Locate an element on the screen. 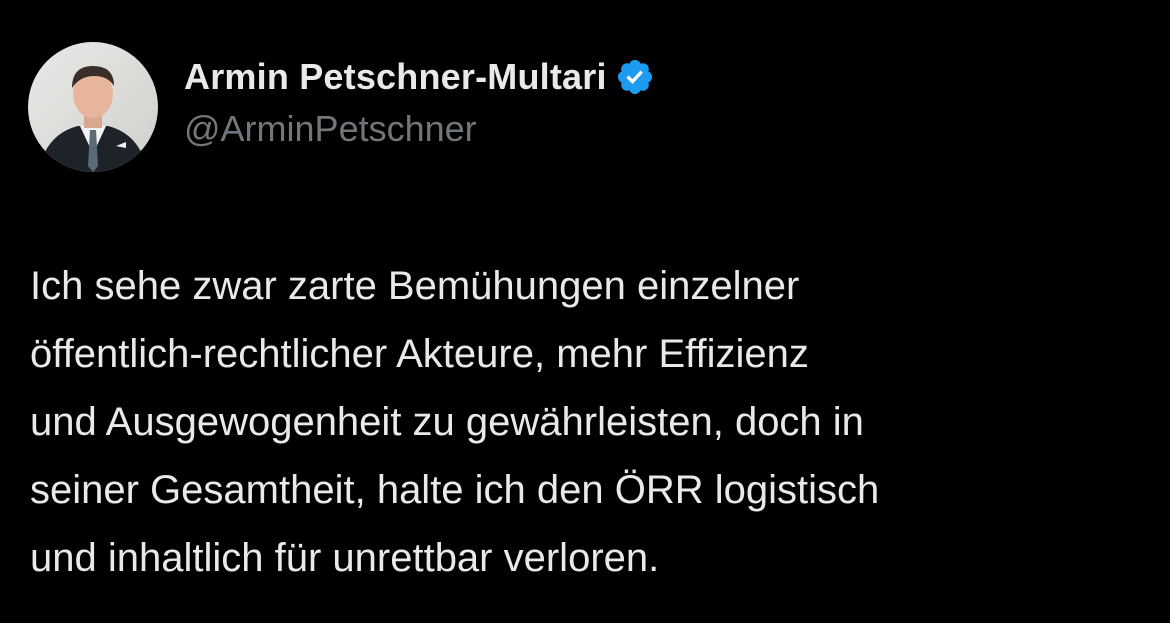 The image size is (1170, 623). verified-badge-icon is located at coordinates (635, 77).